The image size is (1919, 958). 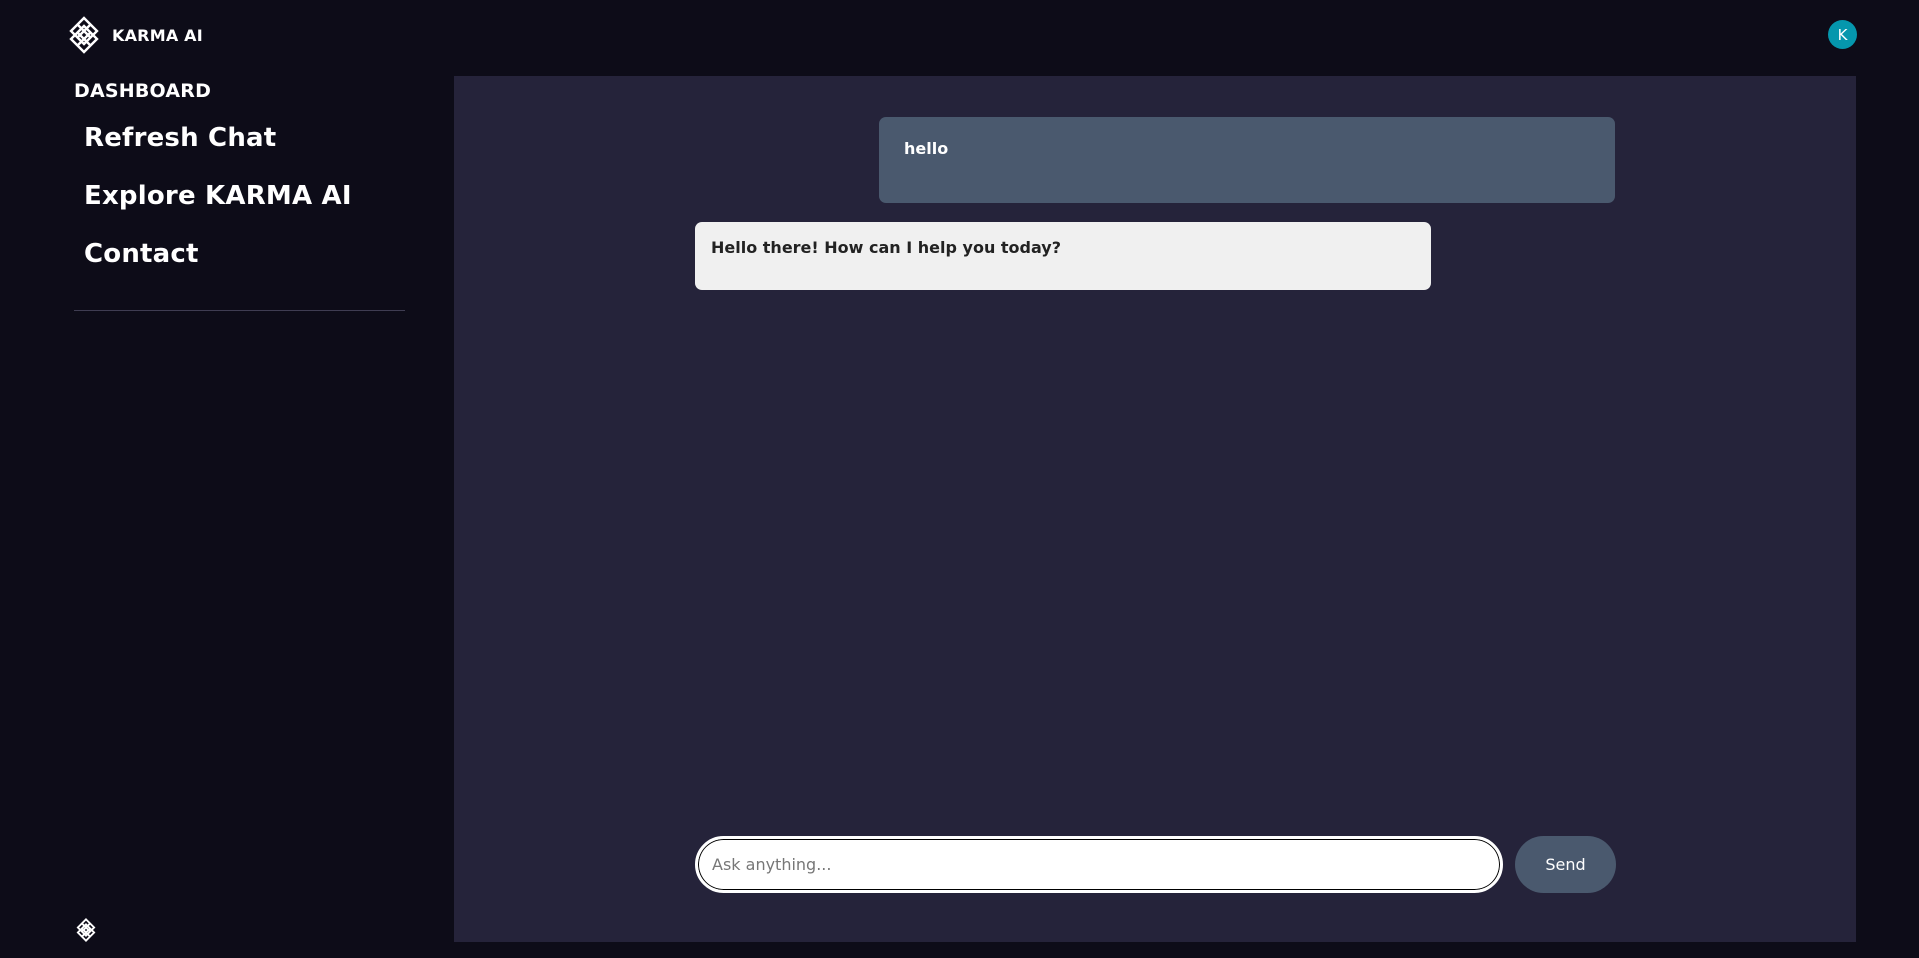 What do you see at coordinates (84, 35) in the screenshot?
I see `endless-knot-logo-icon` at bounding box center [84, 35].